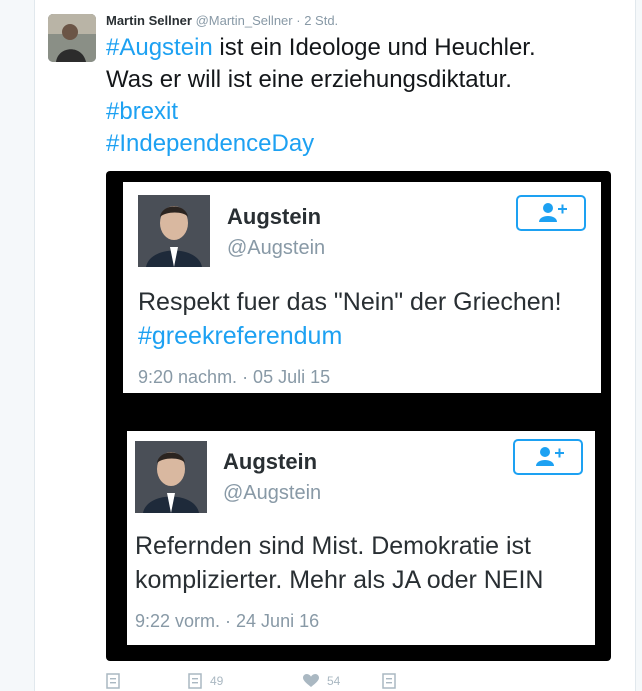  I want to click on reply-button, so click(113, 681).